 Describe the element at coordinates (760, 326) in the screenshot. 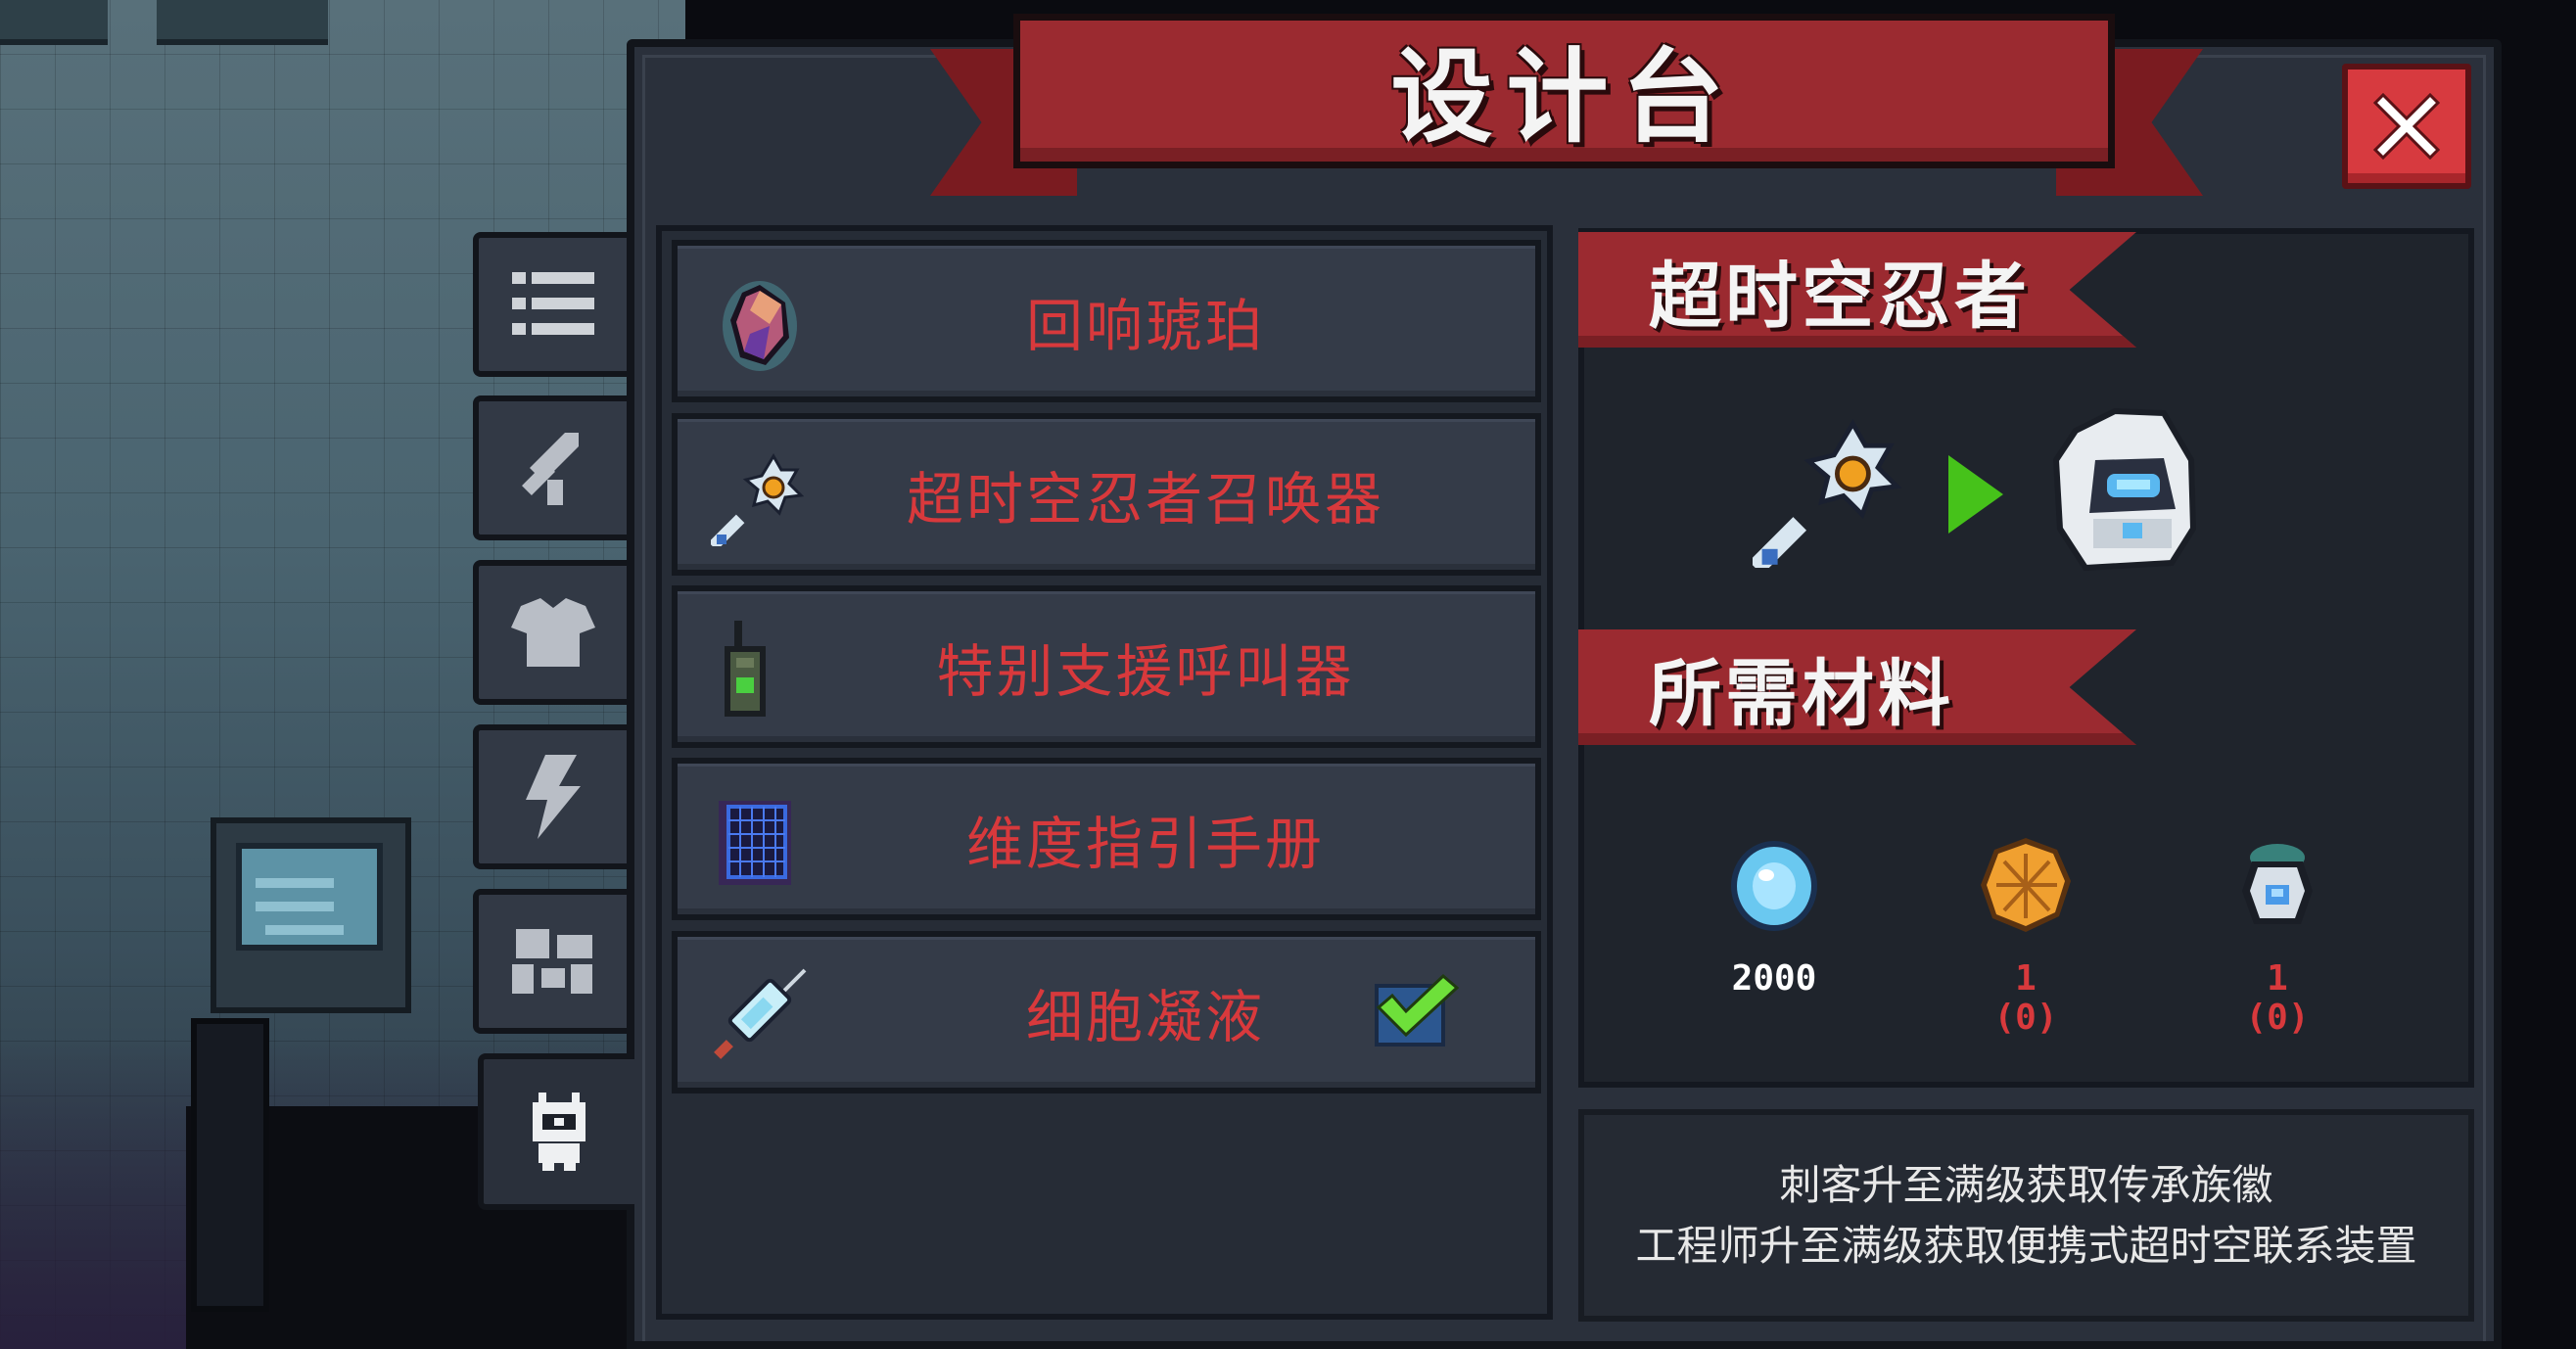

I see `amber-gem-icon` at that location.